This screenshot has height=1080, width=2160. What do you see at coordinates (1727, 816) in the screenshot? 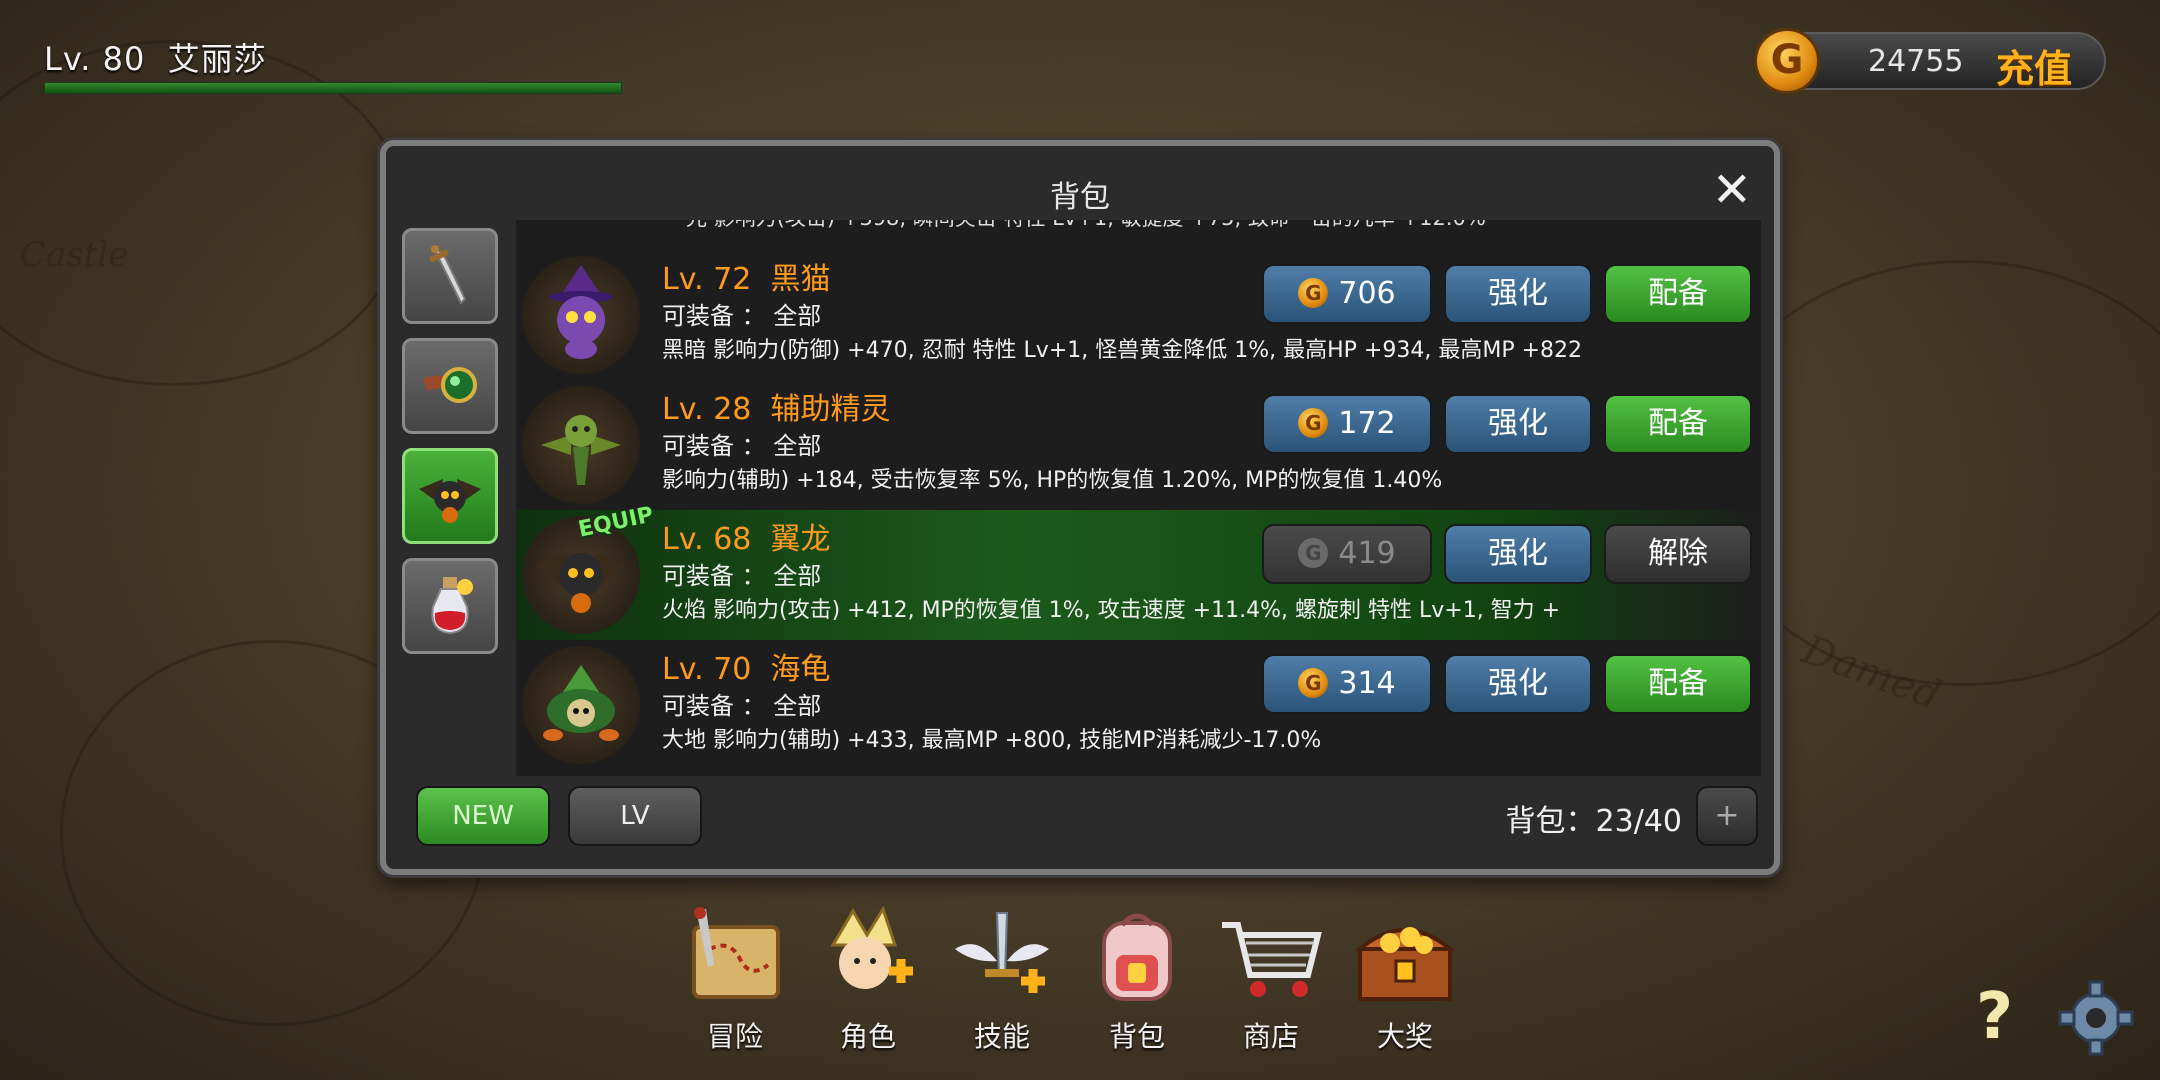
I see `expand-bag-button: +` at bounding box center [1727, 816].